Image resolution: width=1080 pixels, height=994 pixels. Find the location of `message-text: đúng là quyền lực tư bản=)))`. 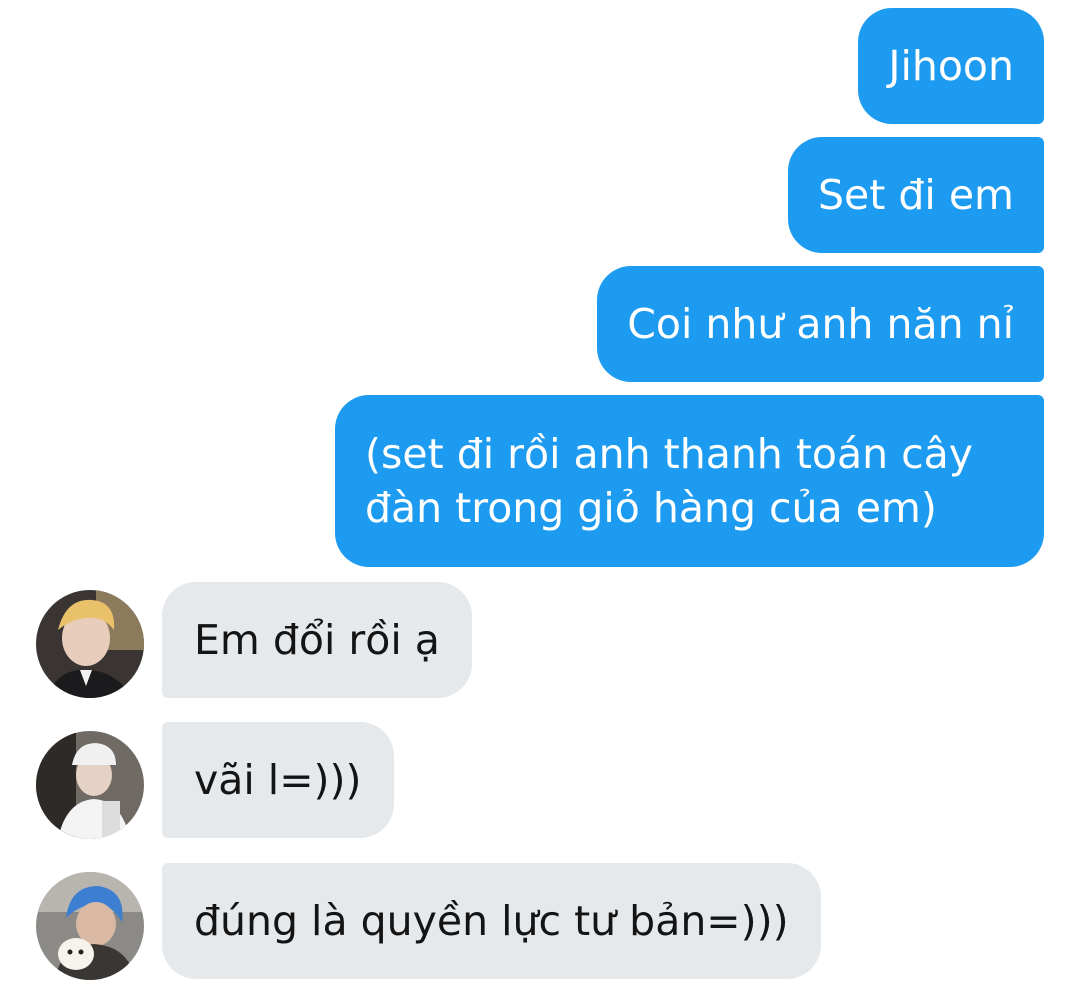

message-text: đúng là quyền lực tư bản=))) is located at coordinates (491, 921).